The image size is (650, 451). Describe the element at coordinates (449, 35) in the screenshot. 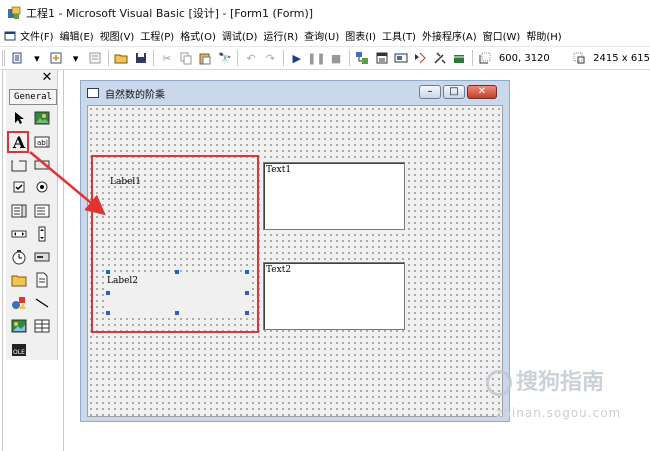

I see `menu-addins: 外接程序(A)` at that location.